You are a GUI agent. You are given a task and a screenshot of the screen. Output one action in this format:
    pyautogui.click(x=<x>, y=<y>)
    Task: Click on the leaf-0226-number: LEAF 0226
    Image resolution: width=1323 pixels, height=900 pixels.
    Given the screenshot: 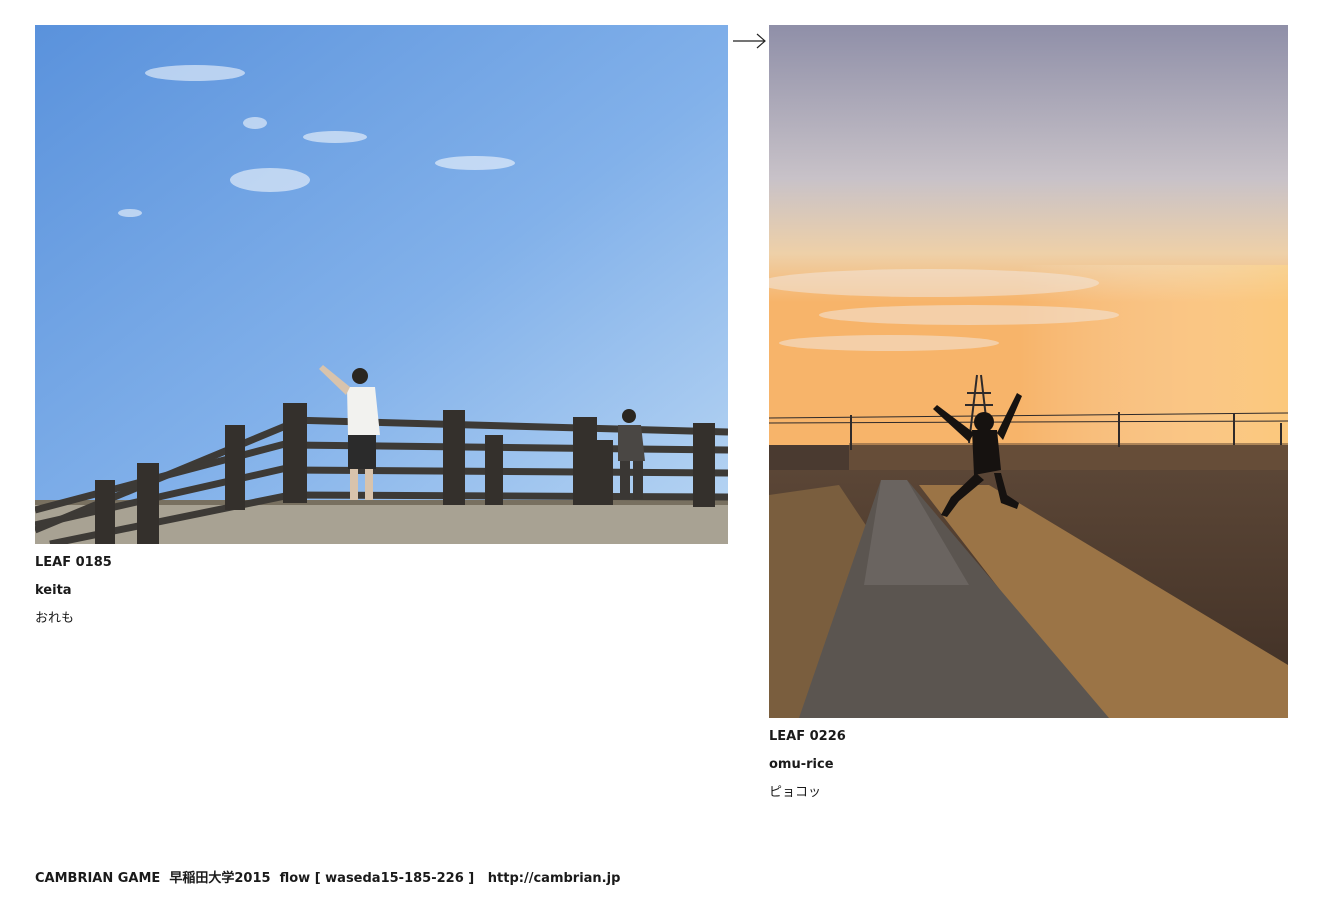 What is the action you would take?
    pyautogui.click(x=807, y=737)
    